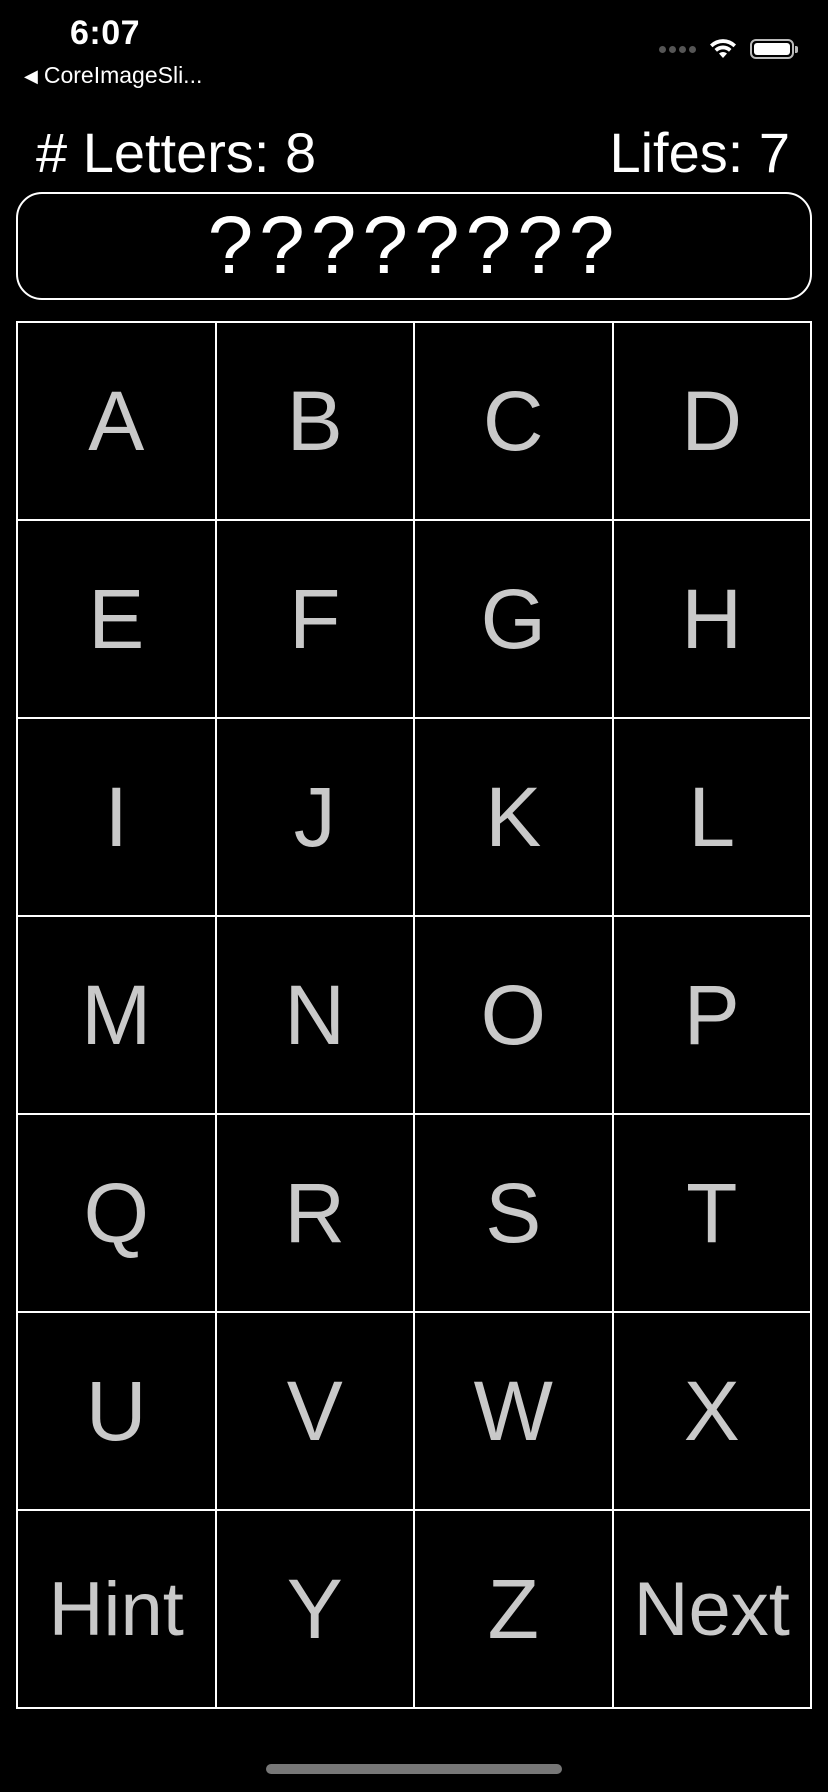  I want to click on hint-button: Hint, so click(117, 1610).